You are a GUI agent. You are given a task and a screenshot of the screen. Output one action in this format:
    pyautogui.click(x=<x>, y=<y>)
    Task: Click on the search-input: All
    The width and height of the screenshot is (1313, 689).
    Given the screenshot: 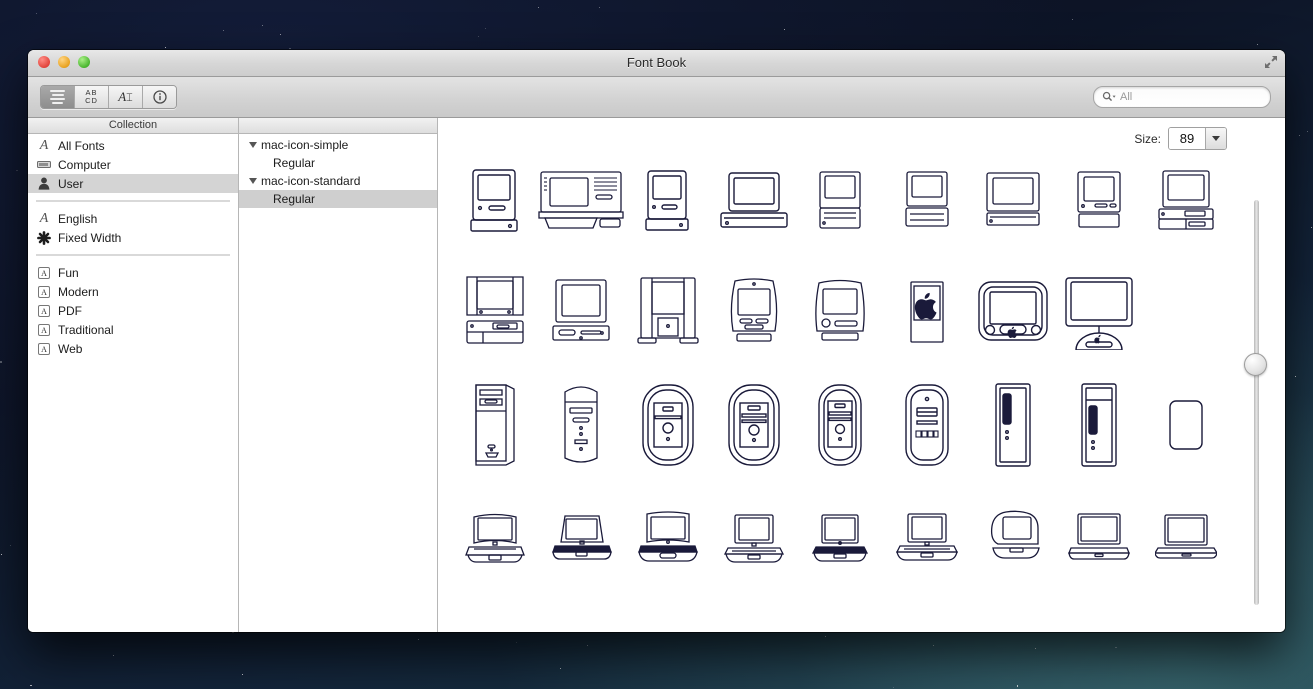 What is the action you would take?
    pyautogui.click(x=1182, y=97)
    